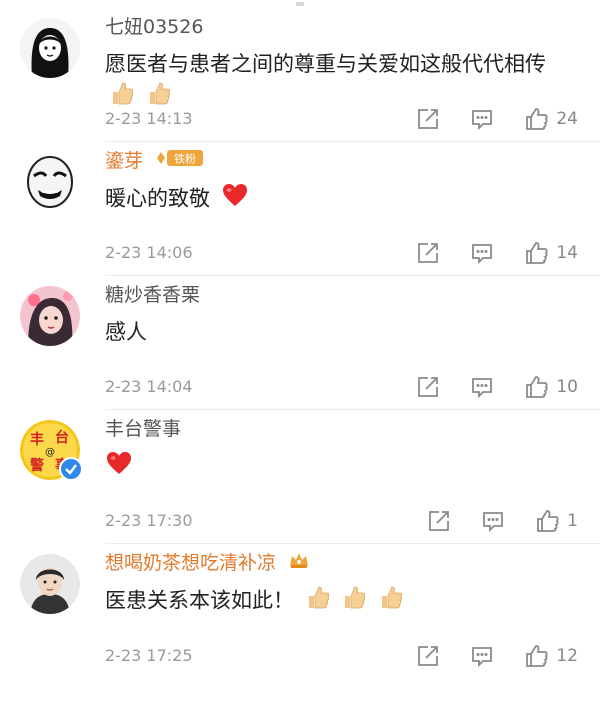 The width and height of the screenshot is (600, 711). I want to click on avatar-text: 警, so click(37, 465).